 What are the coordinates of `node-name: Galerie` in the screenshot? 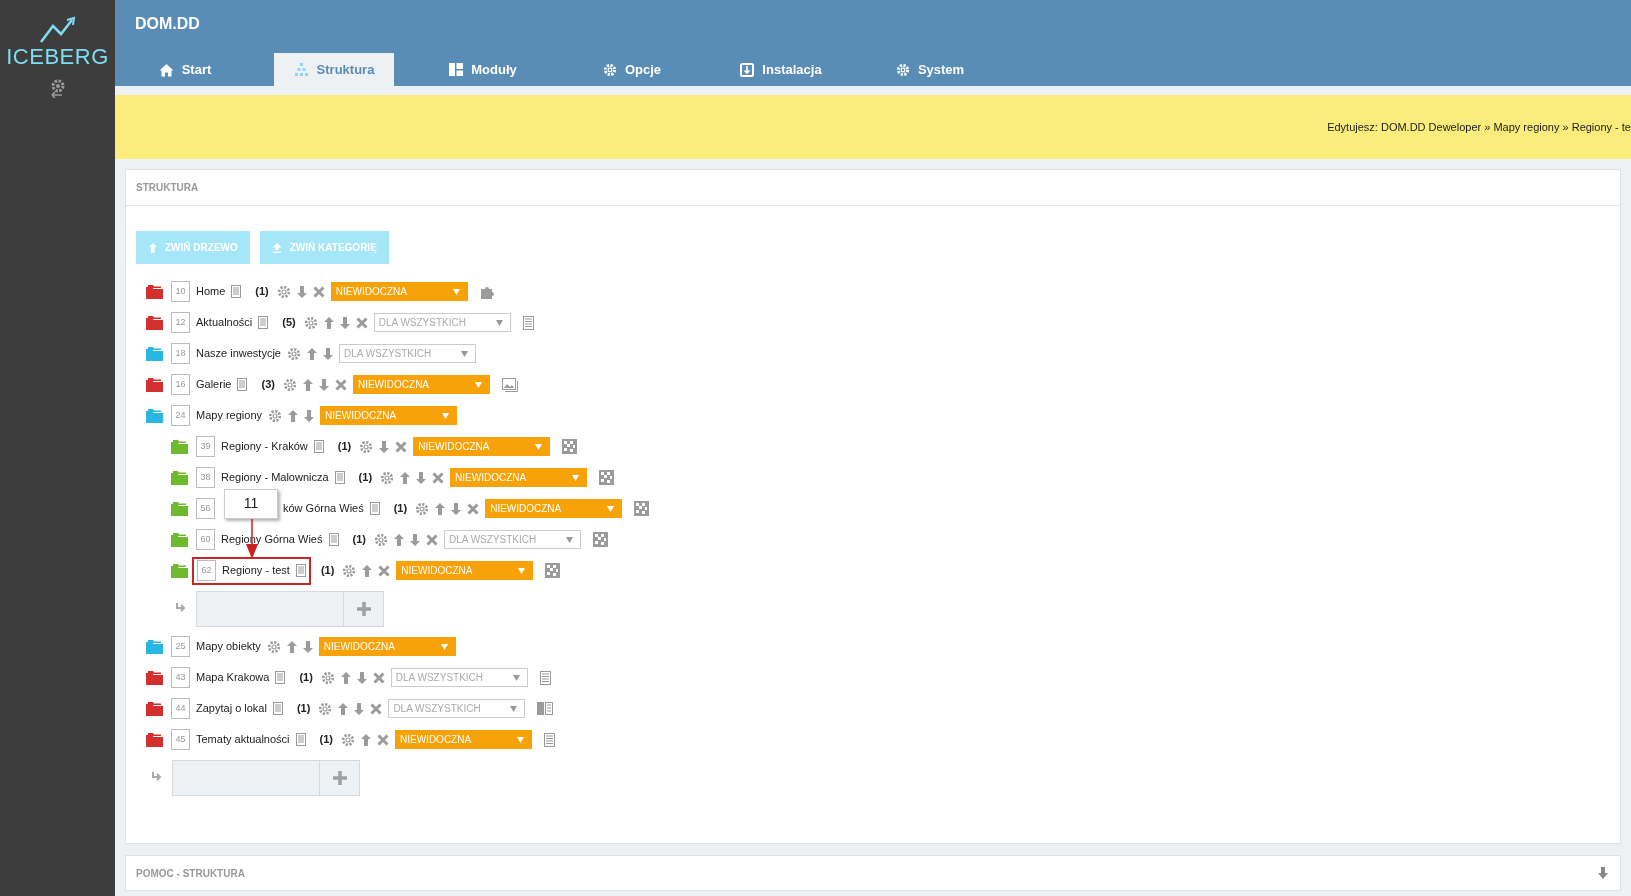 It's located at (214, 384).